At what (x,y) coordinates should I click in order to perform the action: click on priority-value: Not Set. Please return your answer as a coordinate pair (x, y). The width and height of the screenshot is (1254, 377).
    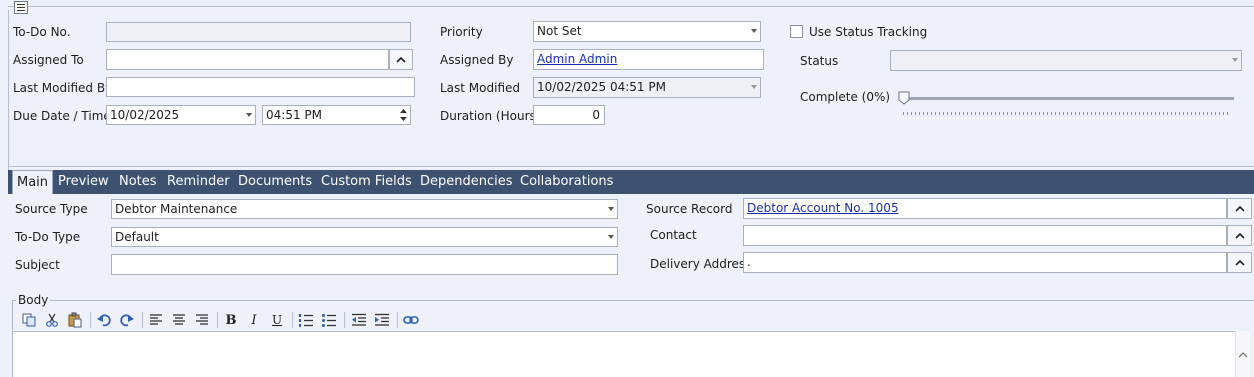
    Looking at the image, I should click on (559, 31).